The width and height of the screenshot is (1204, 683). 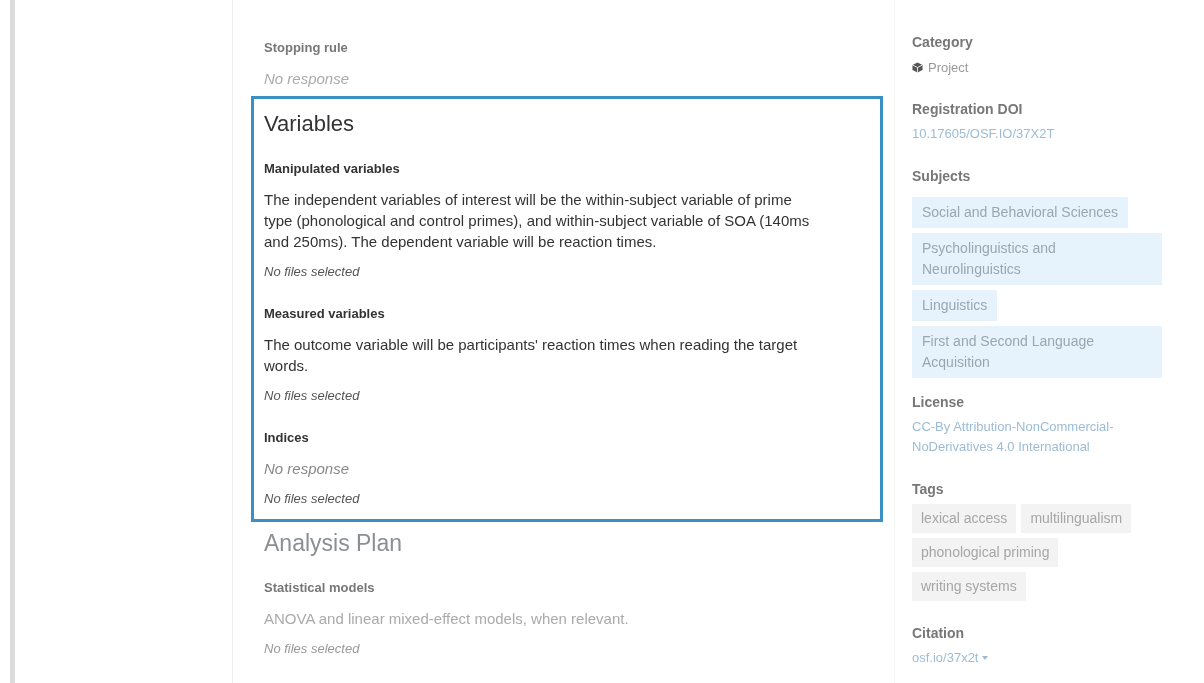 I want to click on keyword-tag: writing systems, so click(x=969, y=586).